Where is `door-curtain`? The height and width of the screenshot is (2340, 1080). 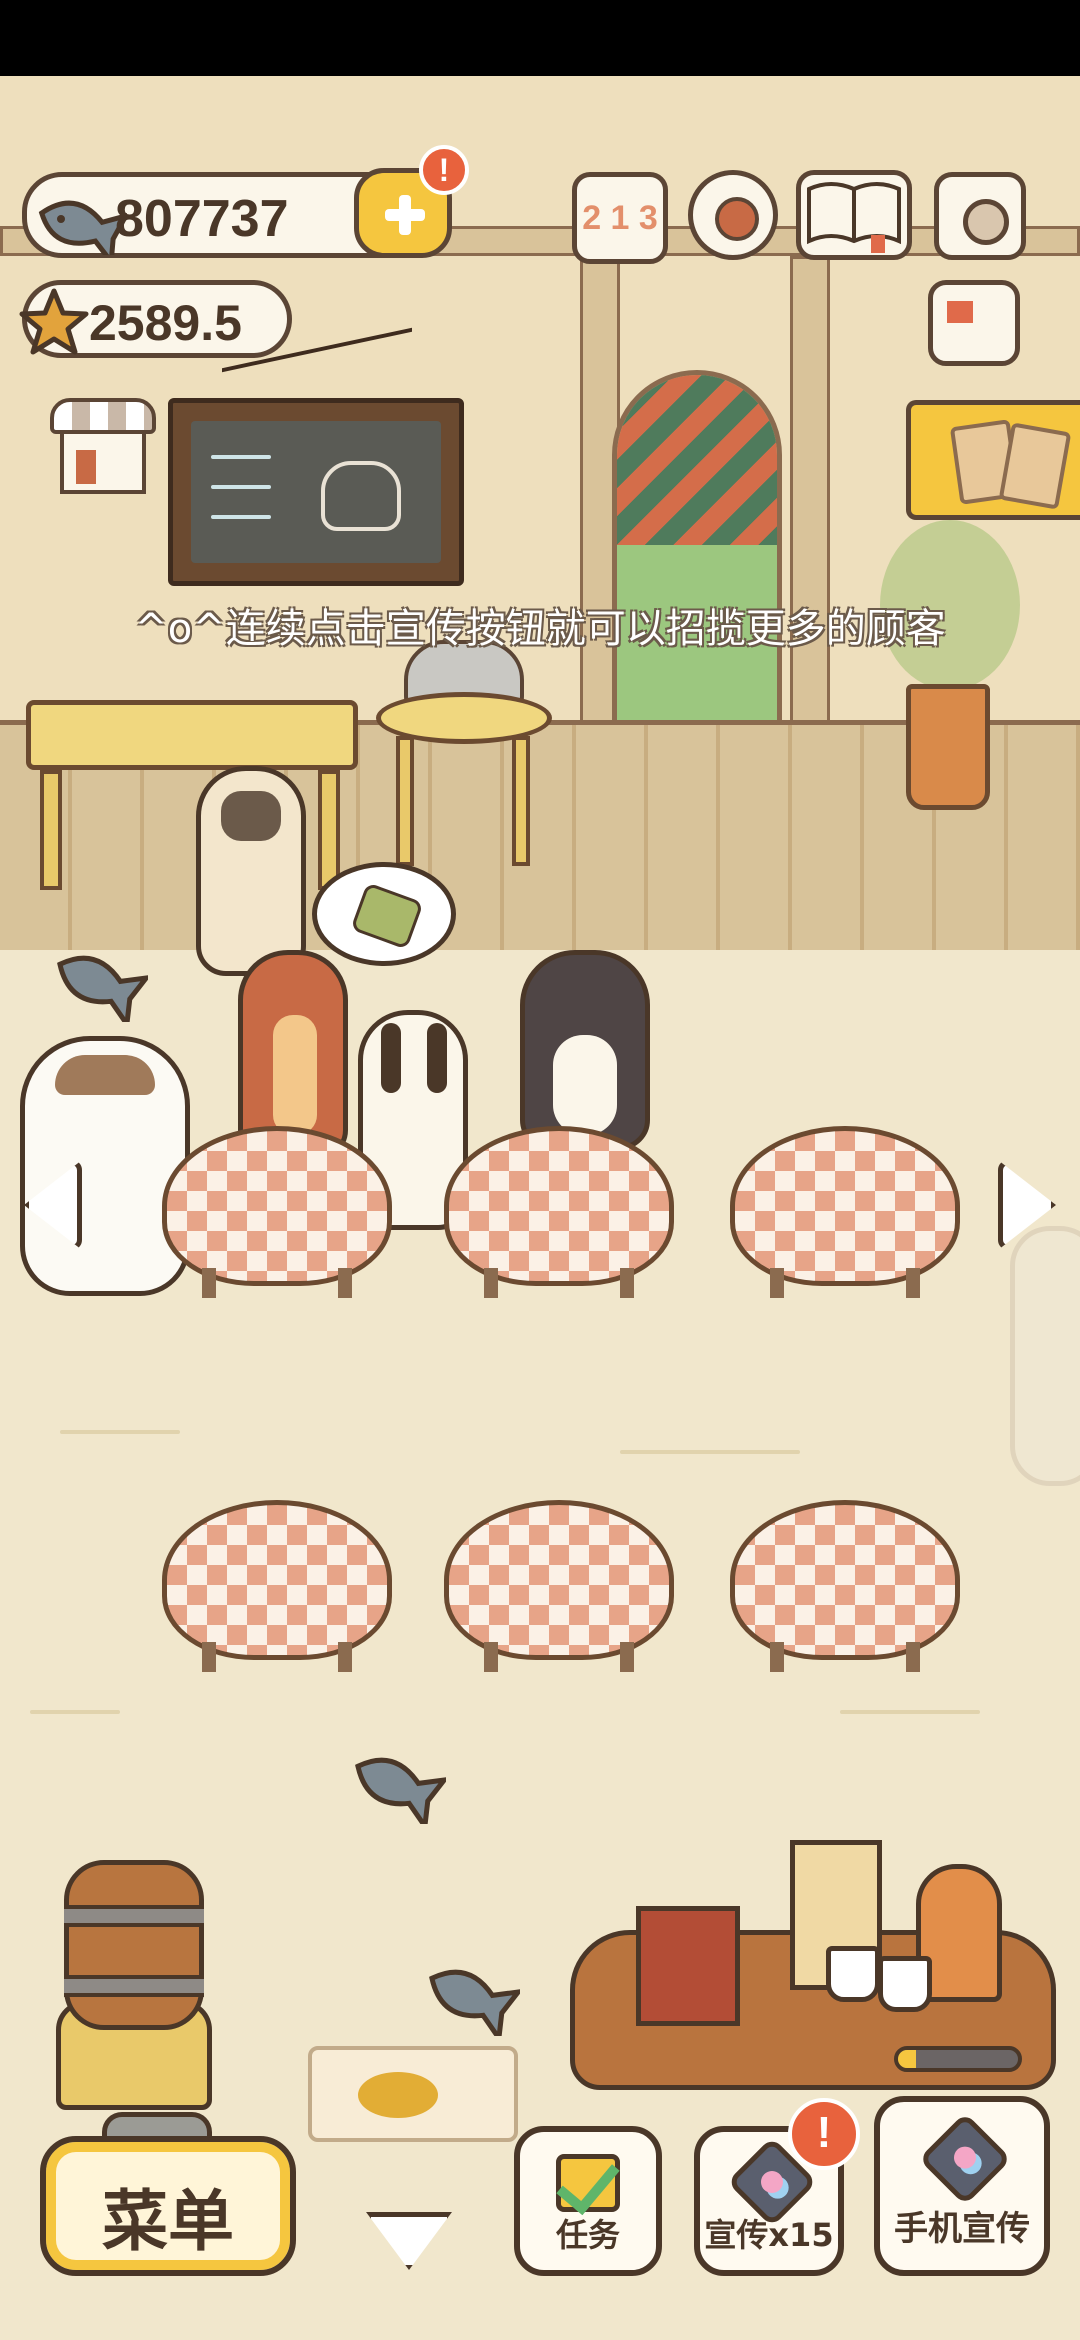
door-curtain is located at coordinates (697, 460).